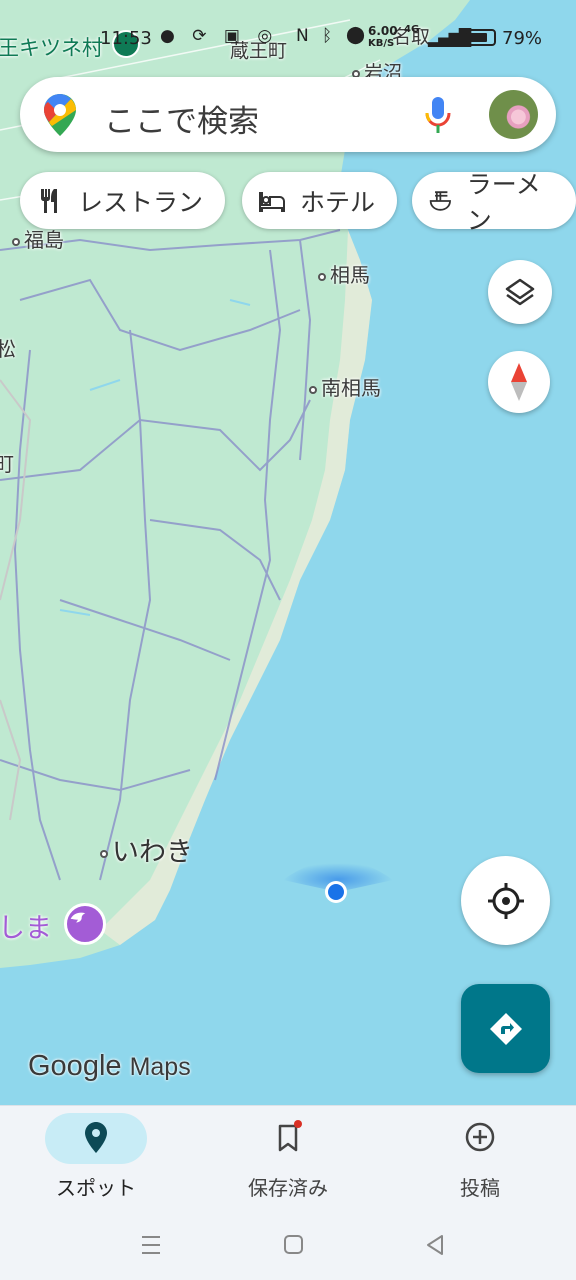  I want to click on map-label-minamisoma: 南相馬, so click(345, 386).